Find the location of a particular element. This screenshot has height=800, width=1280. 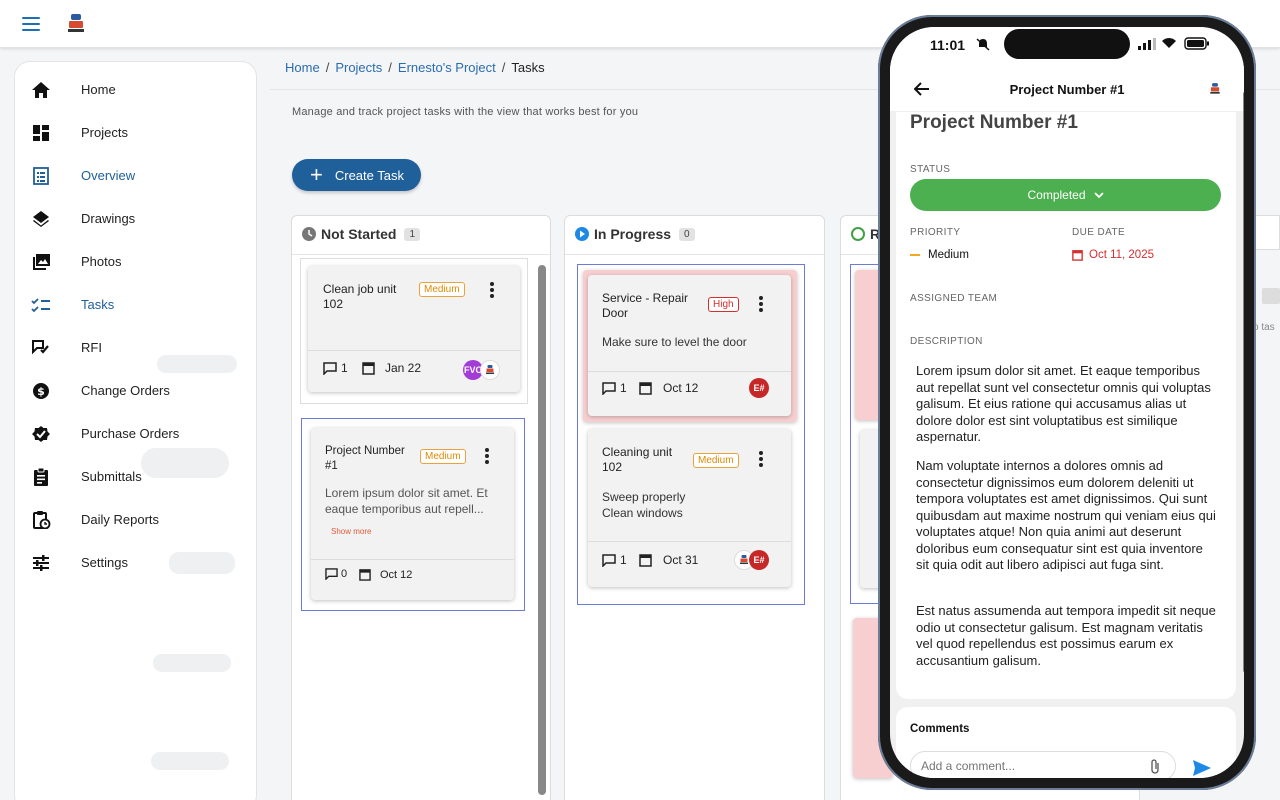

due-date: Jan 22 is located at coordinates (391, 368).